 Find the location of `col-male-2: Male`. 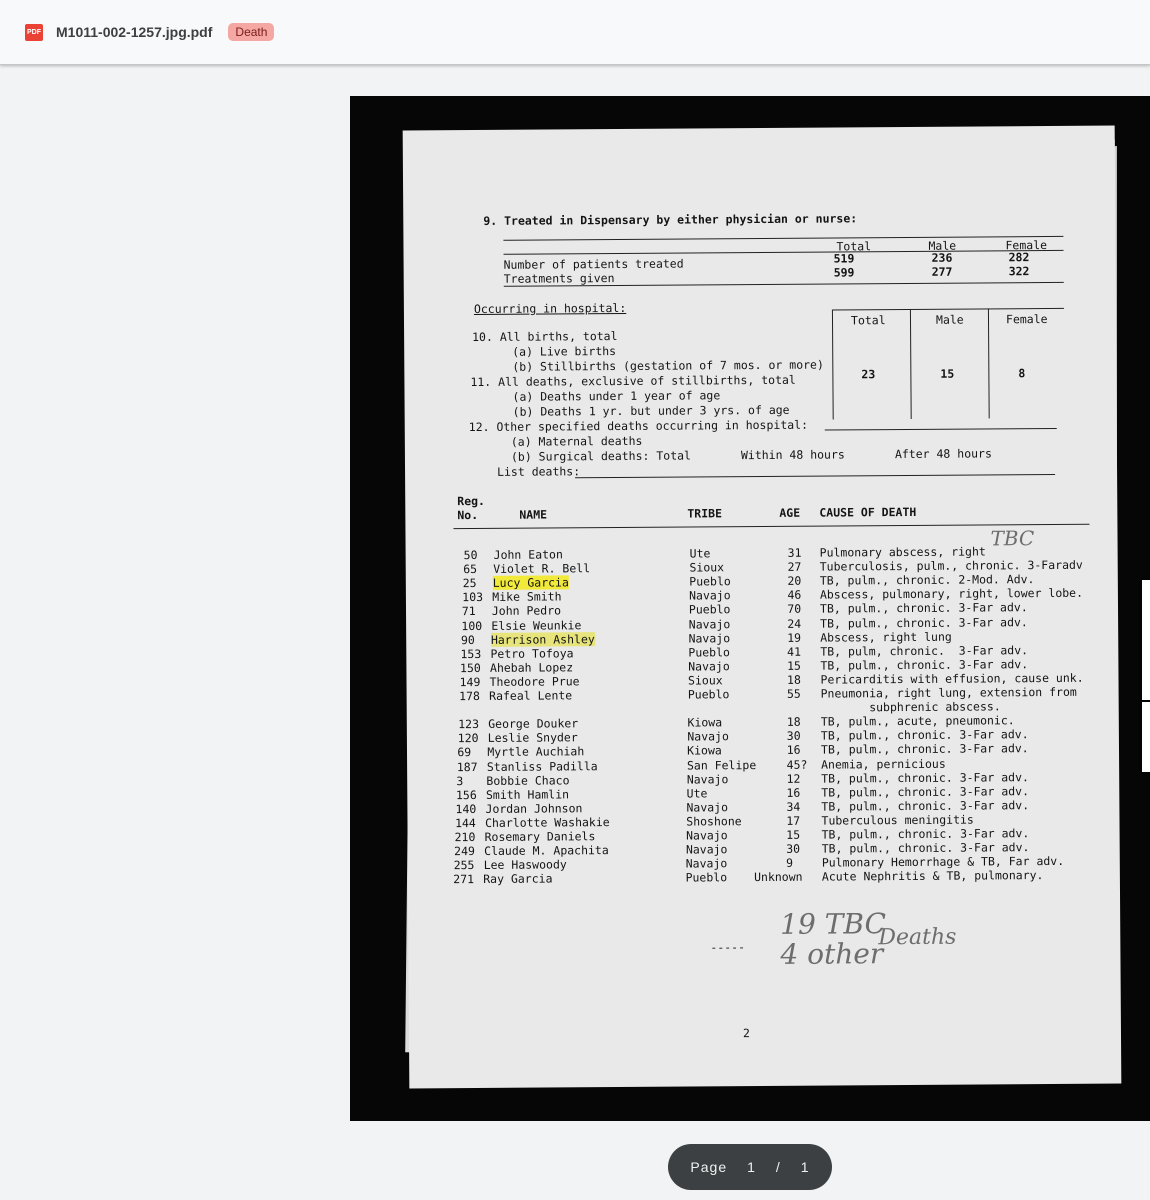

col-male-2: Male is located at coordinates (949, 319).